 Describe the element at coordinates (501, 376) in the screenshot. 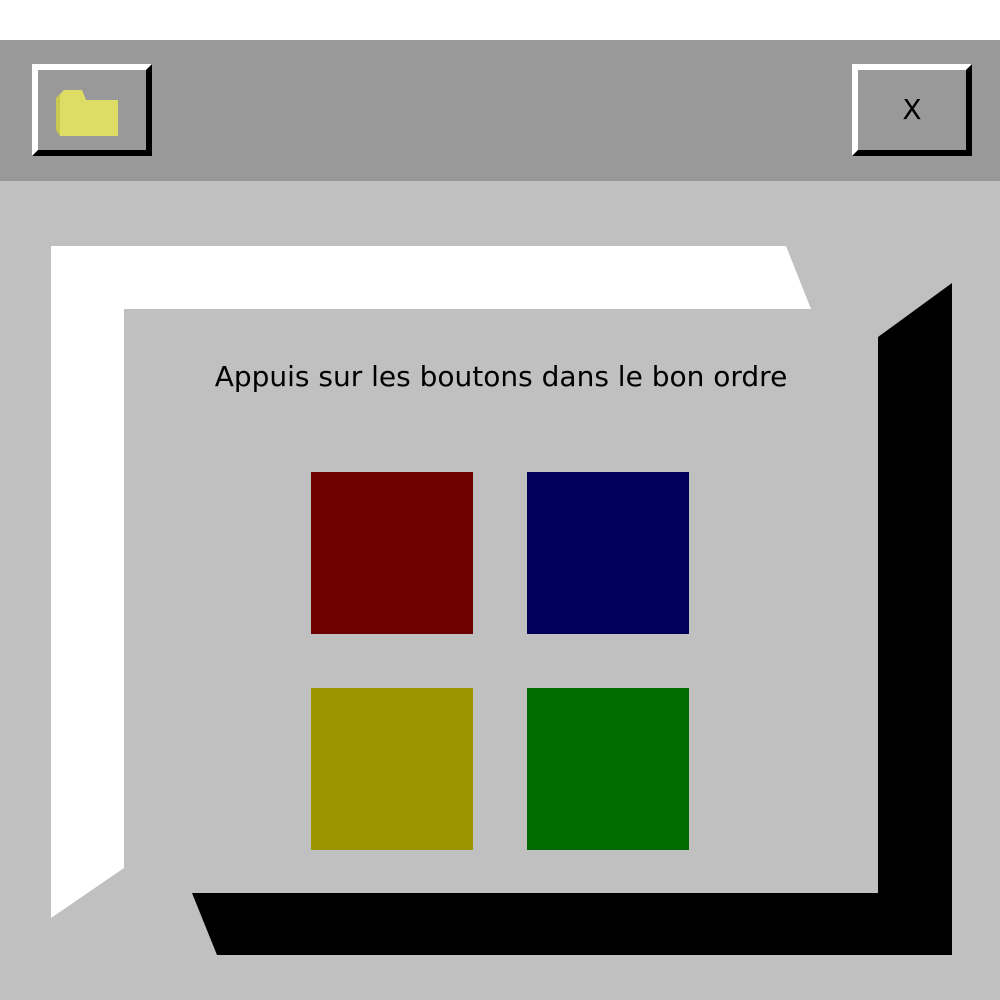

I see `instruction-text: Appuis sur les boutons dans le bon ordre` at that location.